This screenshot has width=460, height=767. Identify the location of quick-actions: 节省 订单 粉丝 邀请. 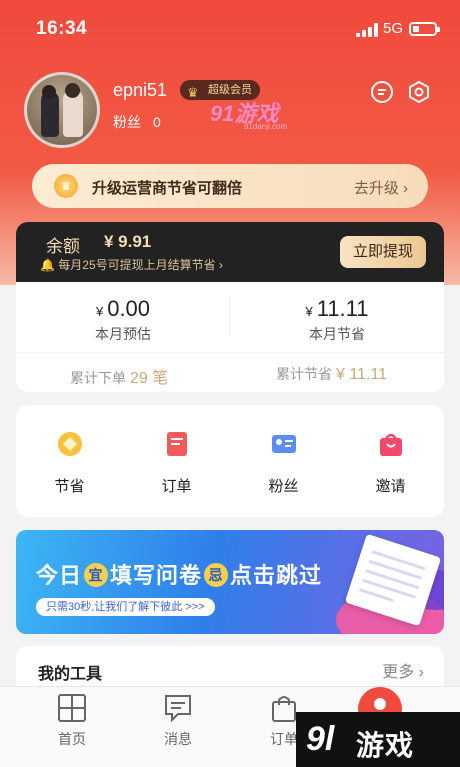
(230, 461).